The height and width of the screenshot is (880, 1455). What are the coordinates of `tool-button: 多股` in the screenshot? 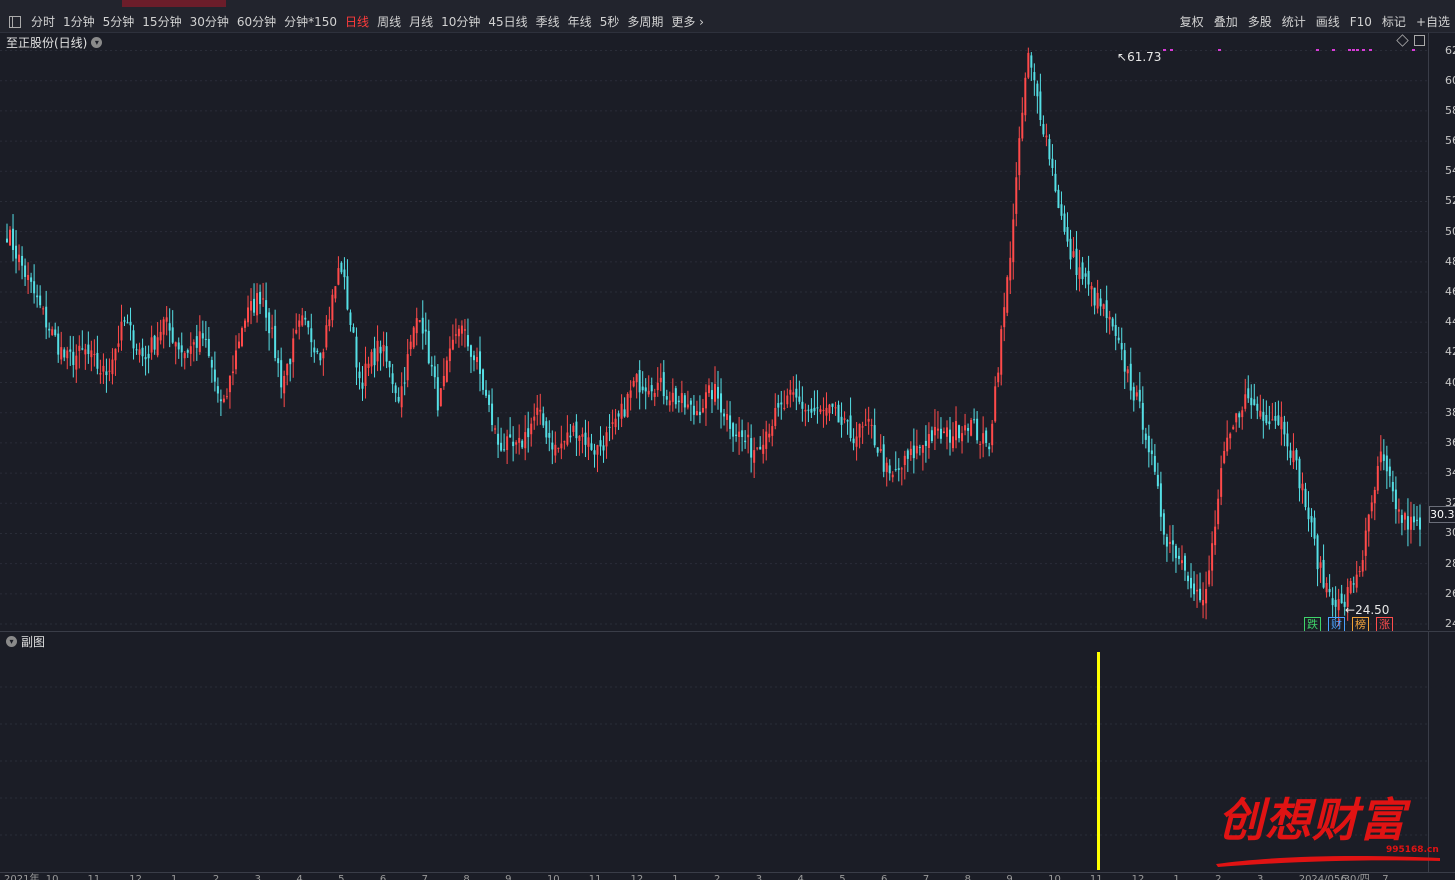 It's located at (1260, 22).